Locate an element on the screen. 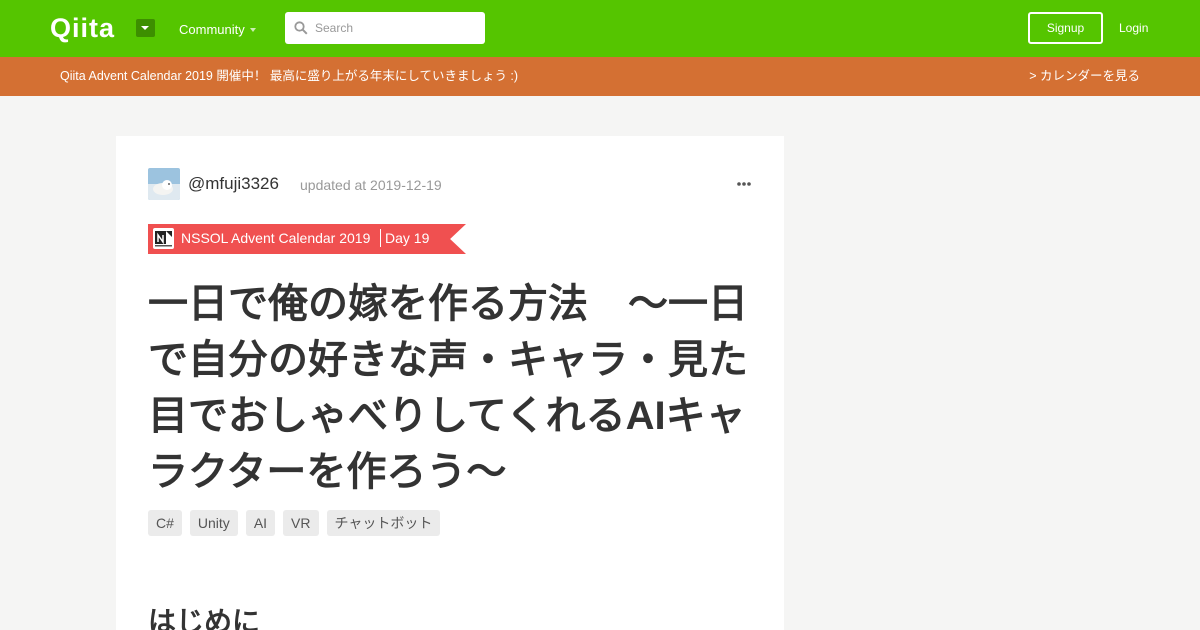  calendar-day: Day 19 is located at coordinates (407, 238).